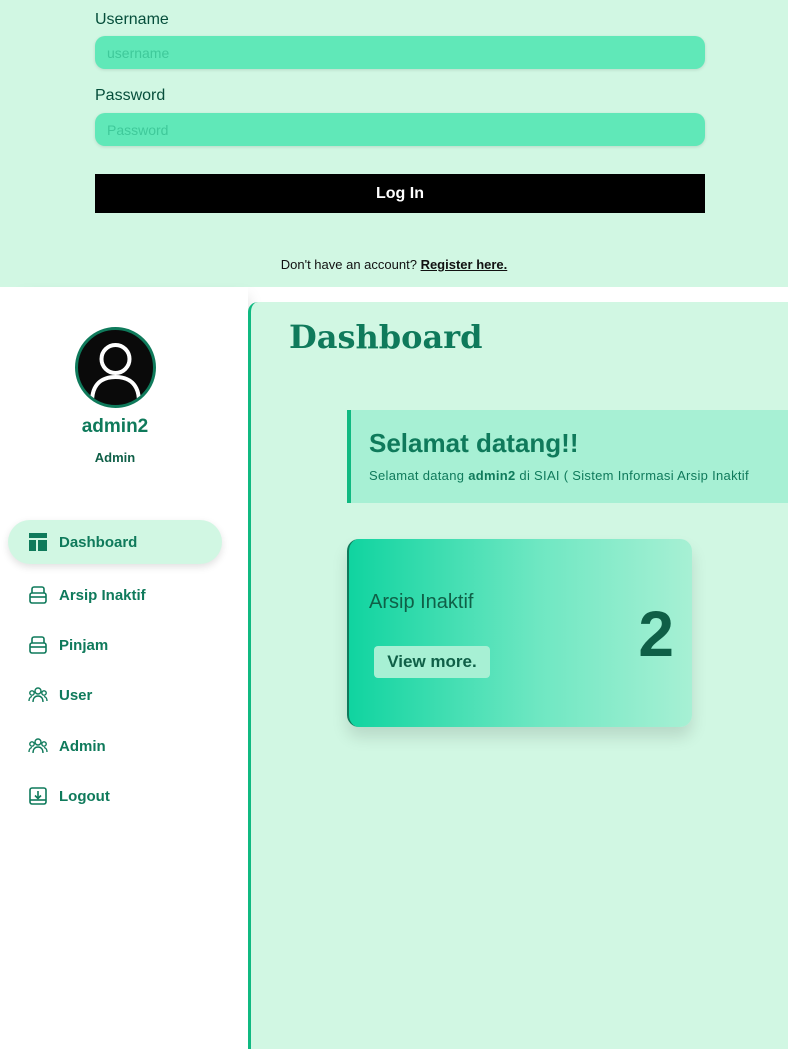  I want to click on welcome-suffix: di SIAI ( Sistem Informasi Arsip Inaktif, so click(632, 475).